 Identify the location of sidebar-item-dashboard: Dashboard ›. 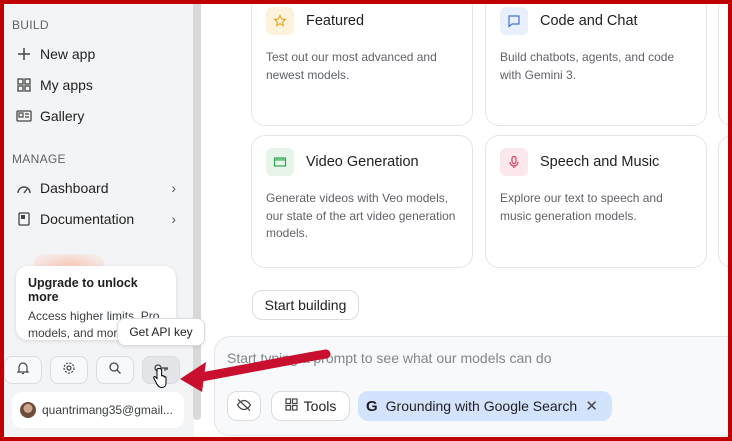
(96, 188).